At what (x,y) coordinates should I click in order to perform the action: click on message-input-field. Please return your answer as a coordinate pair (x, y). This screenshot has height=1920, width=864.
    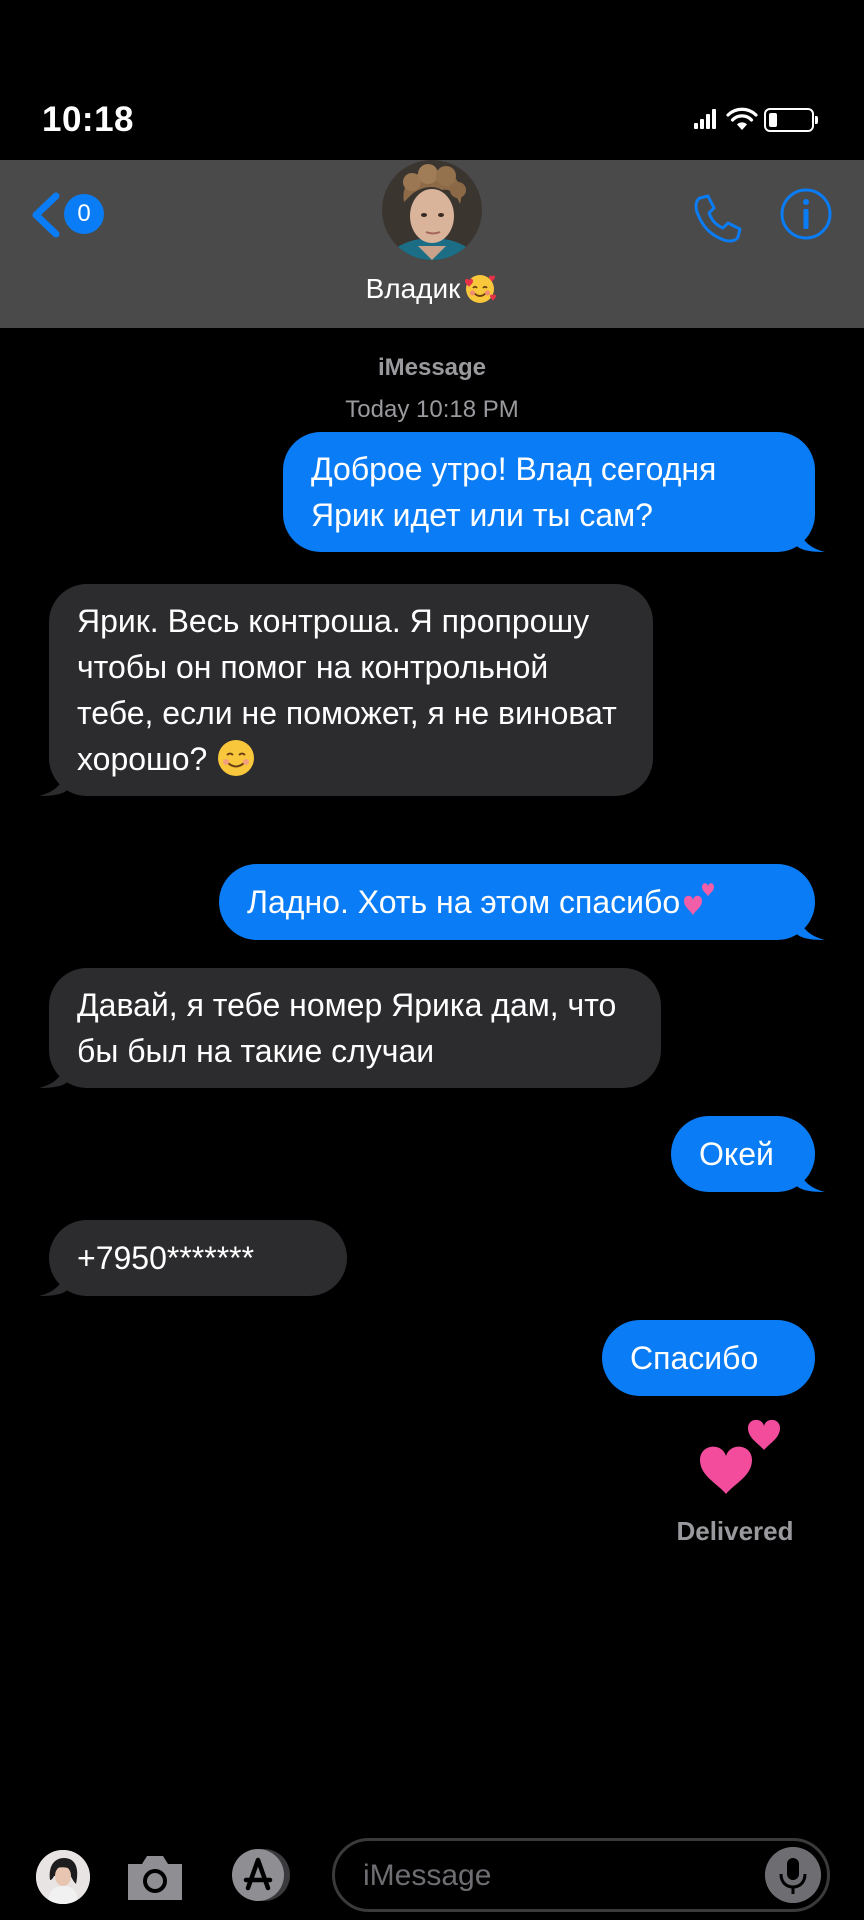
    Looking at the image, I should click on (581, 1875).